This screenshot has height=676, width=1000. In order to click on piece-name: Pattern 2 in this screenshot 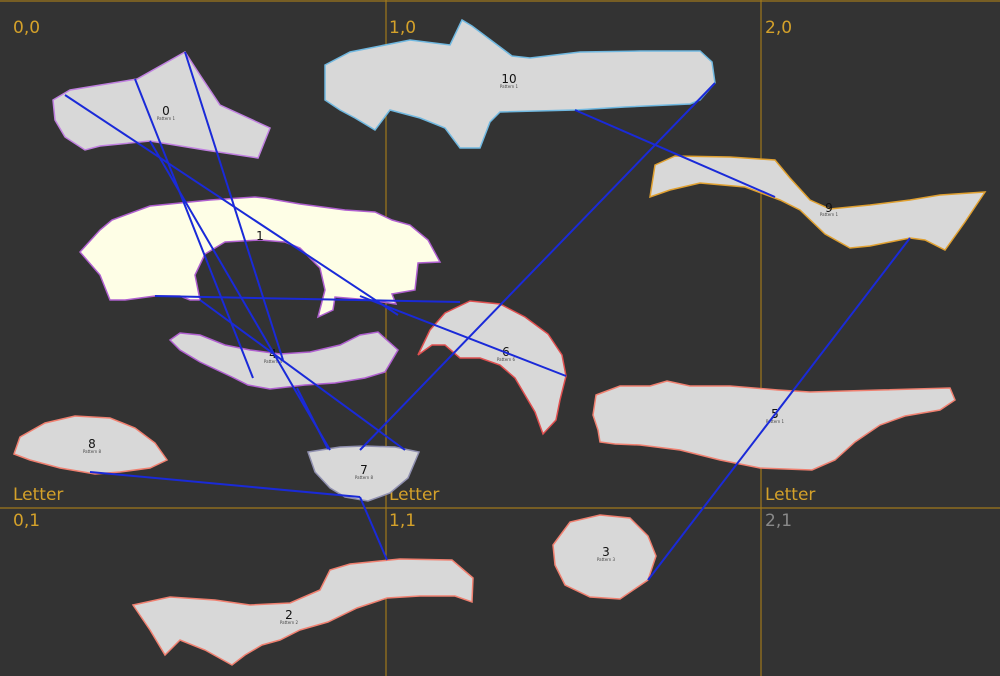, I will do `click(289, 622)`.